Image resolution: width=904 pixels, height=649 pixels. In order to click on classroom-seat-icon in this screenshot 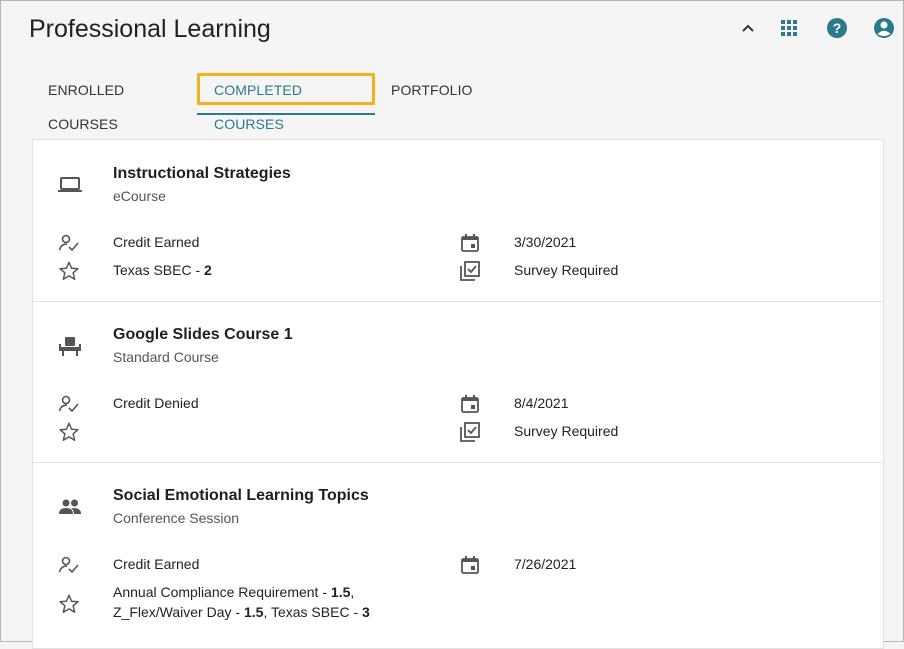, I will do `click(70, 346)`.